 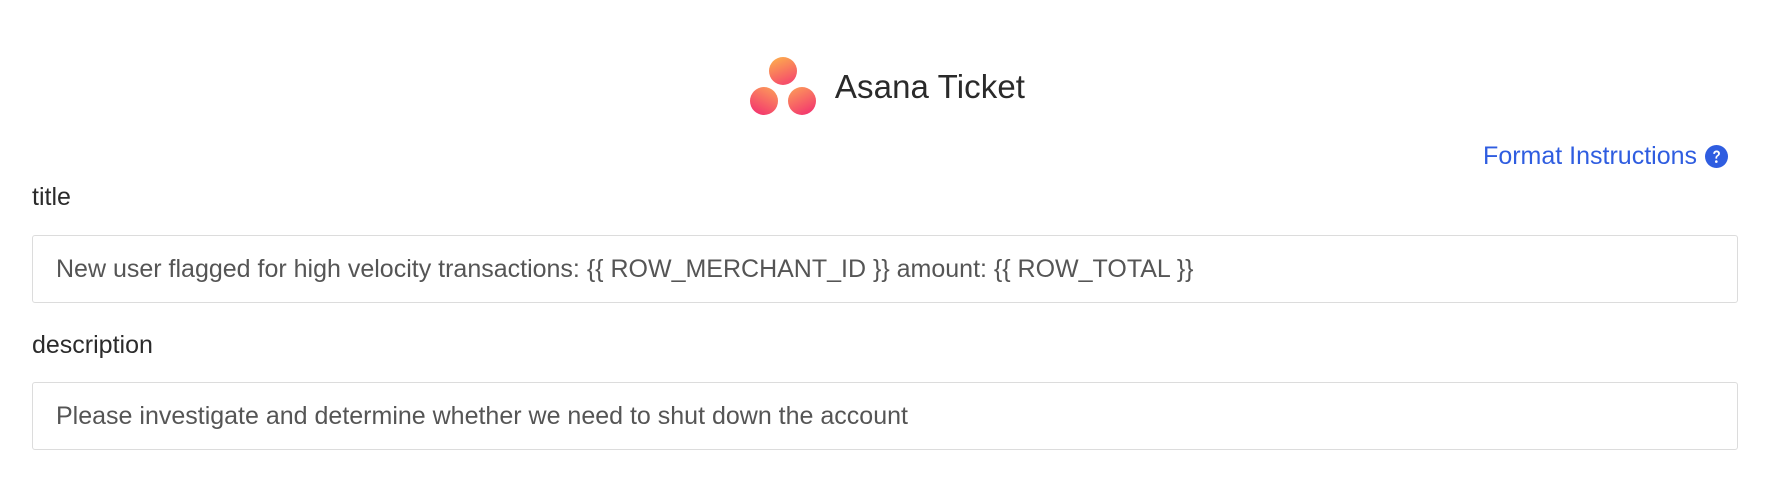 What do you see at coordinates (1716, 156) in the screenshot?
I see `question-circle-icon` at bounding box center [1716, 156].